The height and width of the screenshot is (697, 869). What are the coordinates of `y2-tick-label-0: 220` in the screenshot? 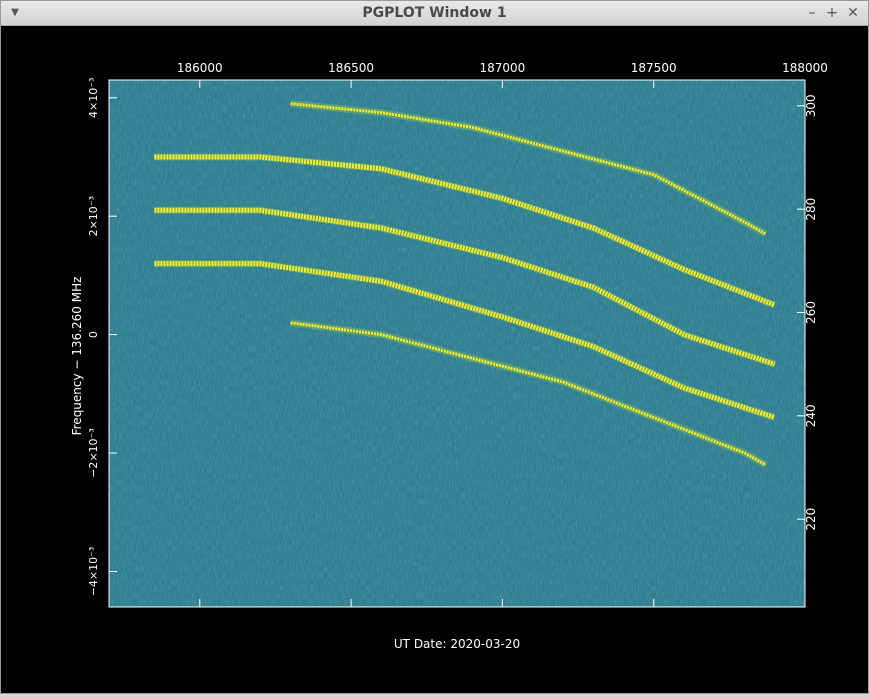 It's located at (811, 519).